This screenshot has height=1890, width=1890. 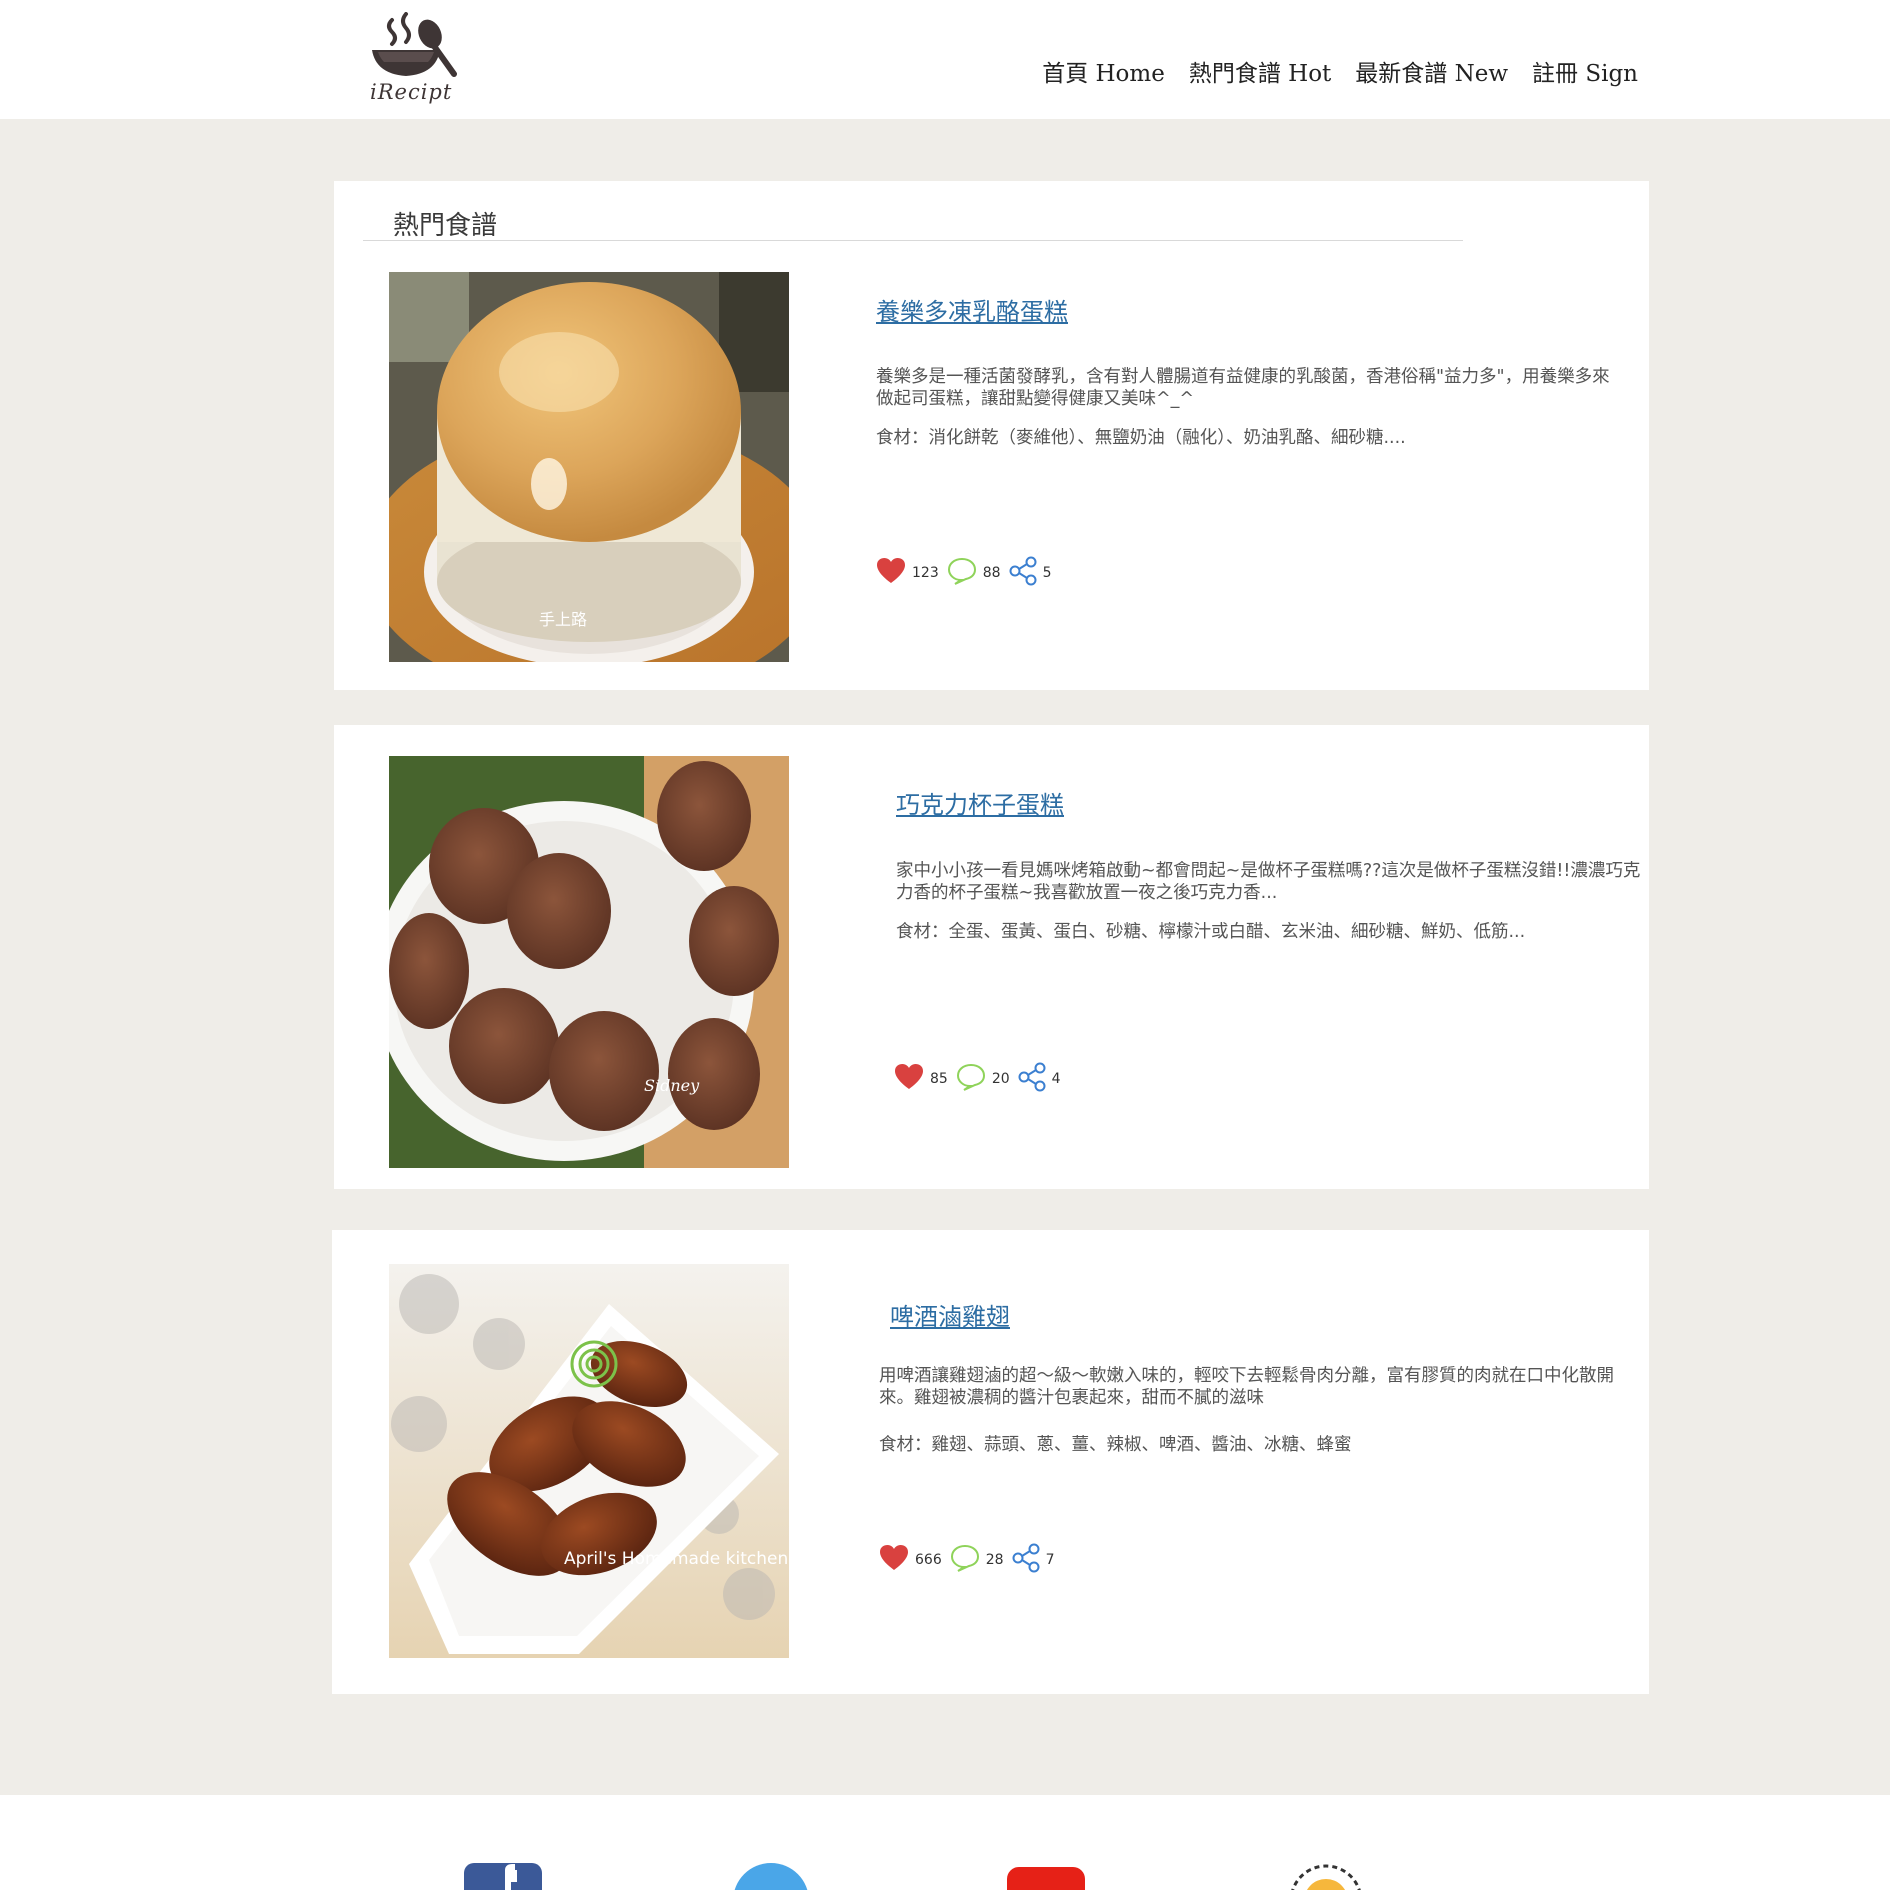 What do you see at coordinates (1115, 1445) in the screenshot?
I see `recipe-ingredients: 食材：雞翅、蒜頭、蔥、薑、辣椒、啤酒、醬油、冰糖、蜂蜜` at bounding box center [1115, 1445].